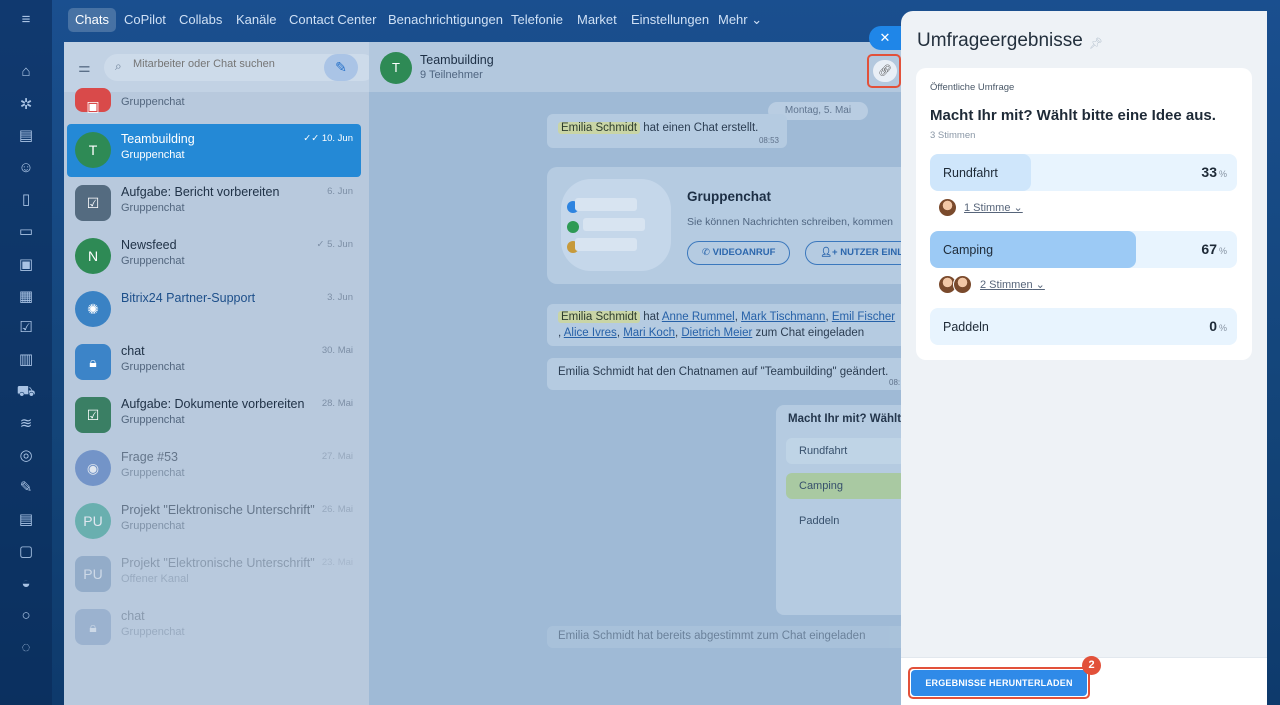  I want to click on avatar: PU, so click(93, 574).